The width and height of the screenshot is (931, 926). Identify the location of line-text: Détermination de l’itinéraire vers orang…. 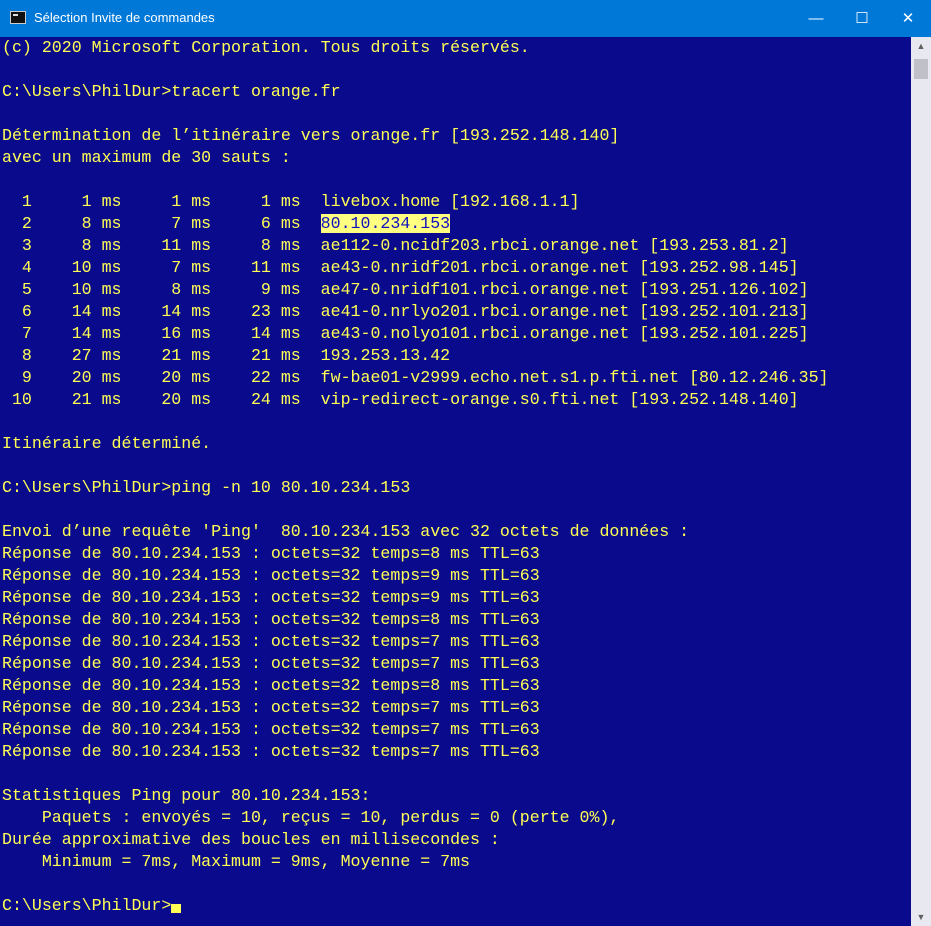
(311, 135).